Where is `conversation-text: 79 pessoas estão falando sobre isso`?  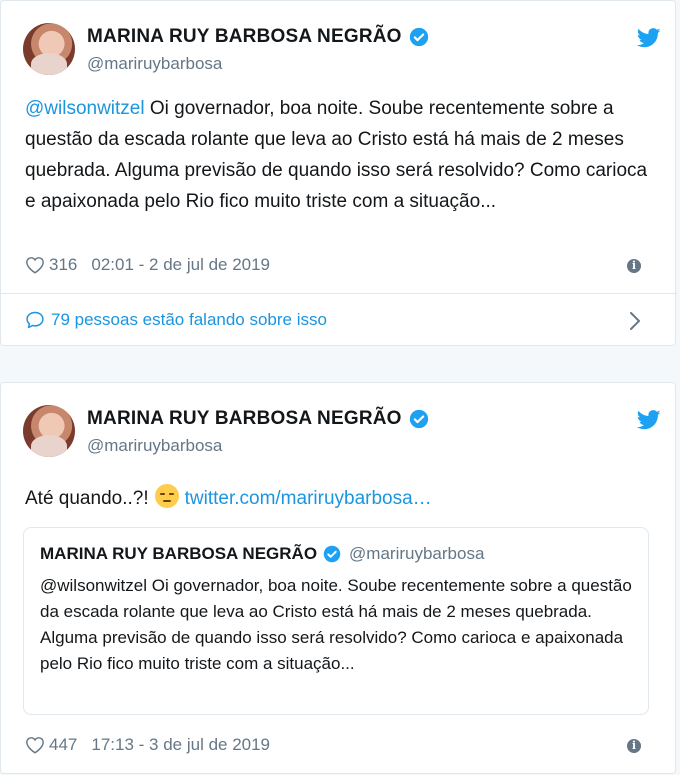 conversation-text: 79 pessoas estão falando sobre isso is located at coordinates (189, 319).